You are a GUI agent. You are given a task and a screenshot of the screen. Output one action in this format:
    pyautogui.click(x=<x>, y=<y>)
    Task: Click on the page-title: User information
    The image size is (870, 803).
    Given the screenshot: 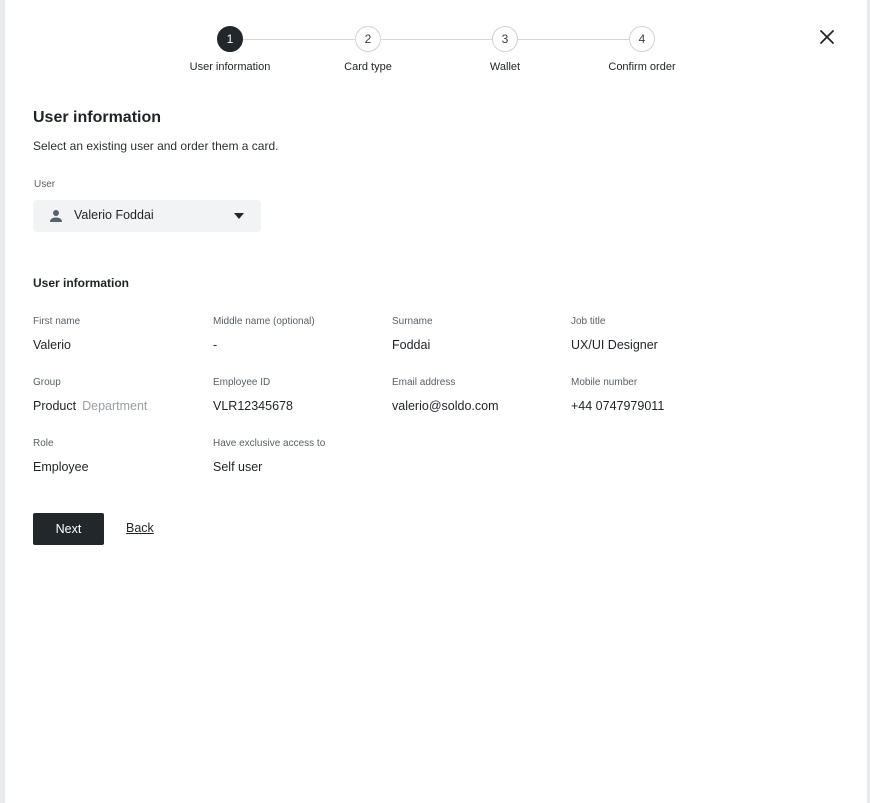 What is the action you would take?
    pyautogui.click(x=97, y=117)
    